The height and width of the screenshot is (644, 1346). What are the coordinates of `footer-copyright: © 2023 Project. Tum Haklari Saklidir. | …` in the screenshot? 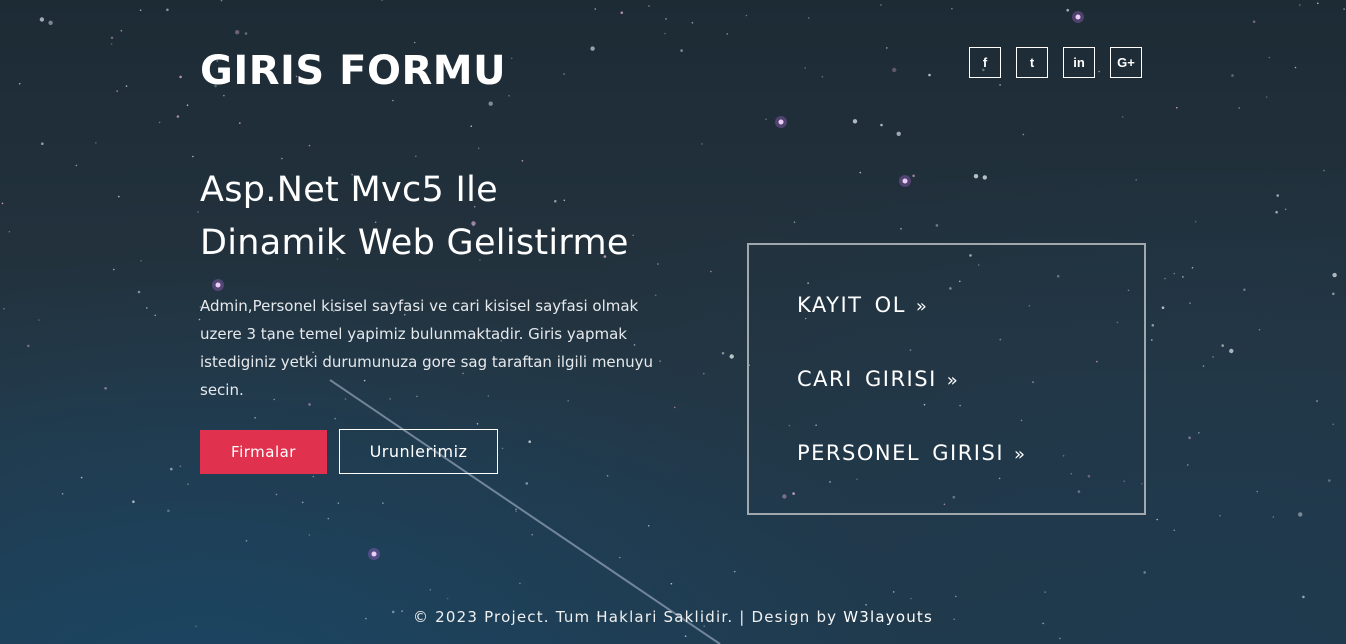 It's located at (628, 617).